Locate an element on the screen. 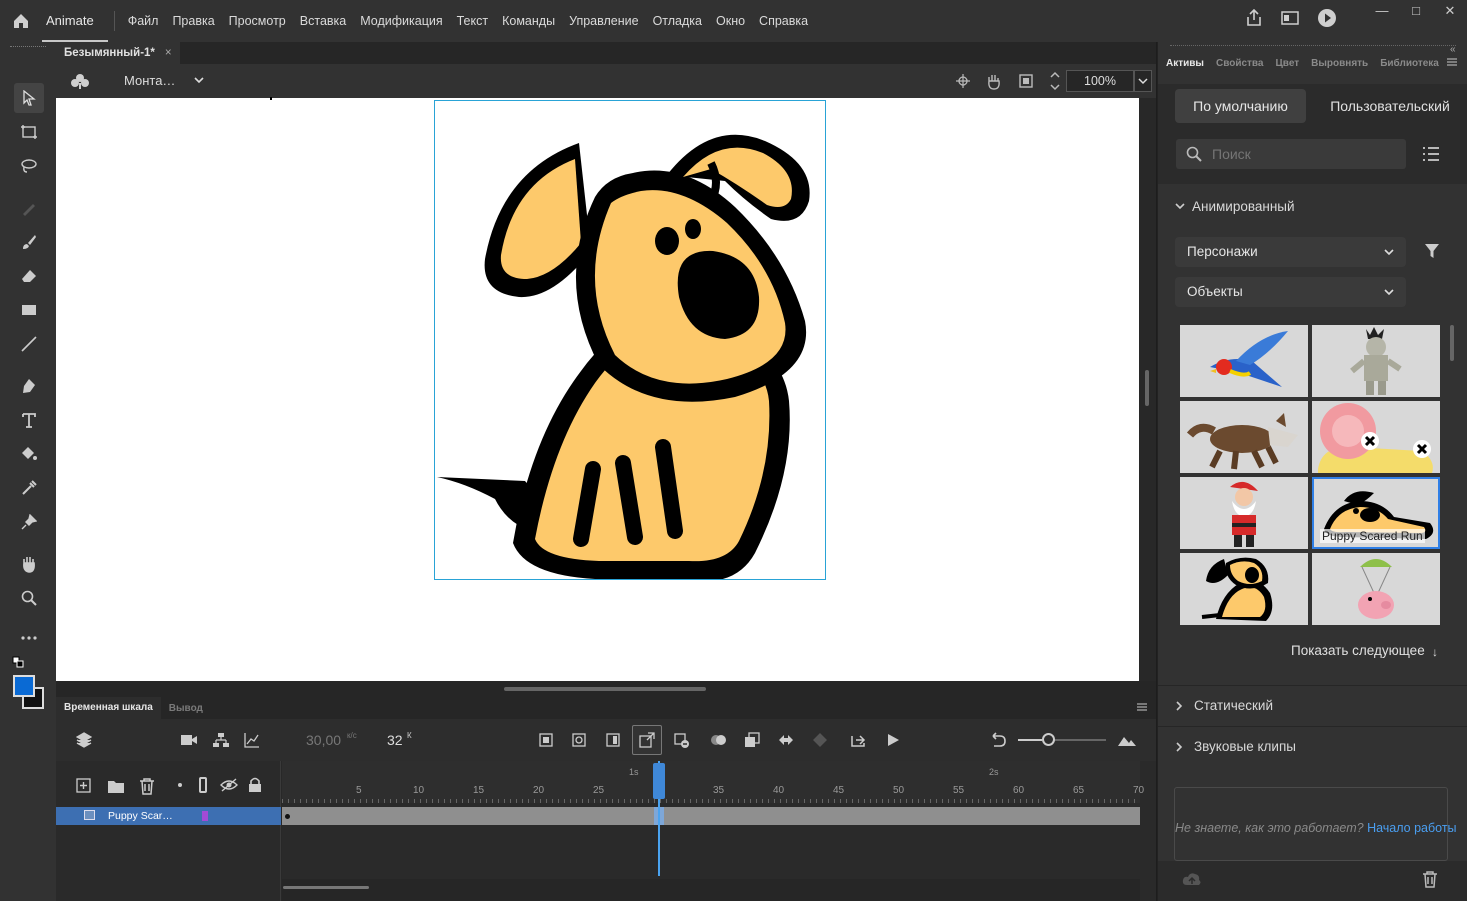 Image resolution: width=1467 pixels, height=901 pixels. asset-thumbnail-wolf is located at coordinates (1244, 437).